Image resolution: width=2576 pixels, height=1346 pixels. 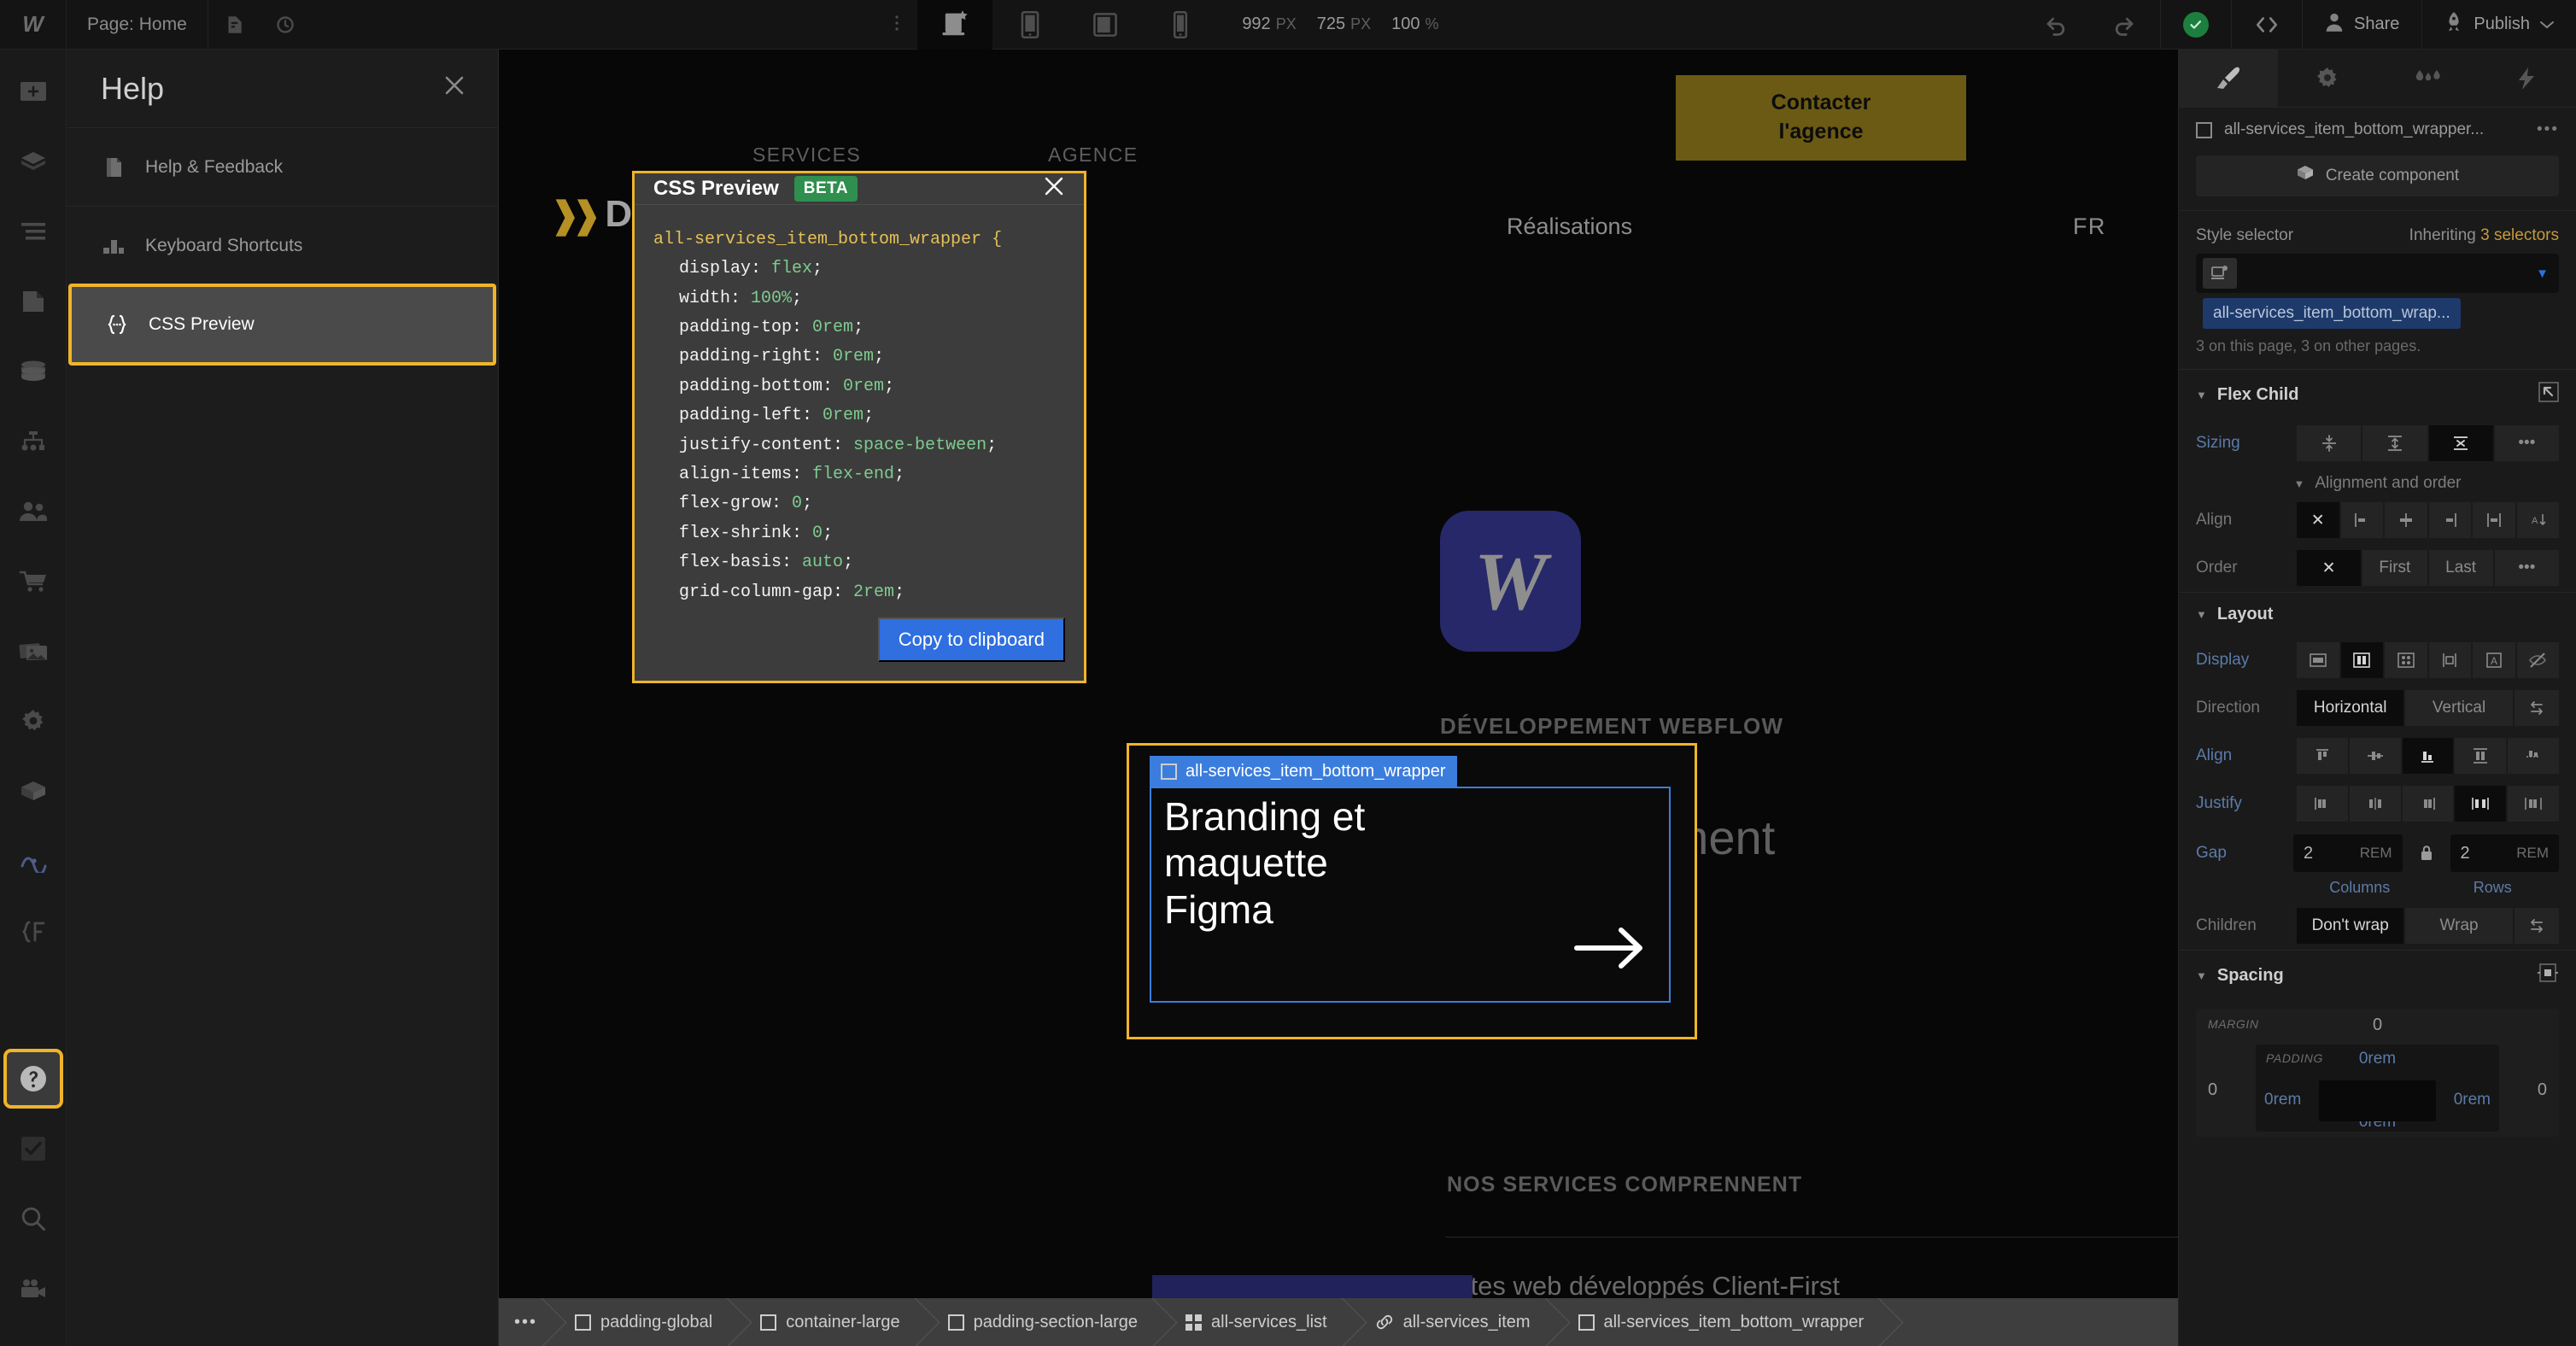 What do you see at coordinates (2361, 520) in the screenshot?
I see `align-start-button` at bounding box center [2361, 520].